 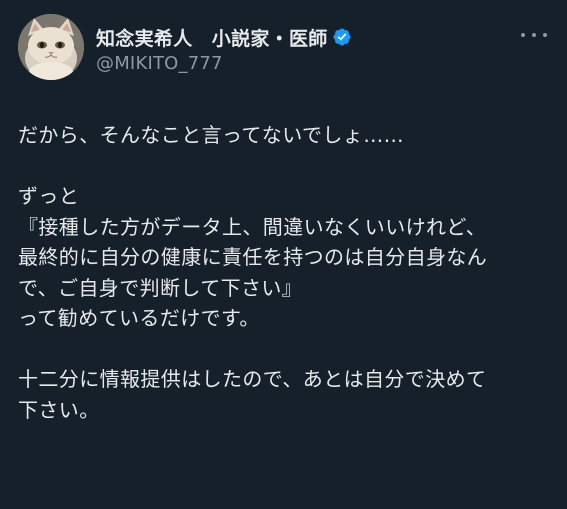 I want to click on author-info: 知念実希人 小説家・医師 @MIKITO_777, so click(x=224, y=49).